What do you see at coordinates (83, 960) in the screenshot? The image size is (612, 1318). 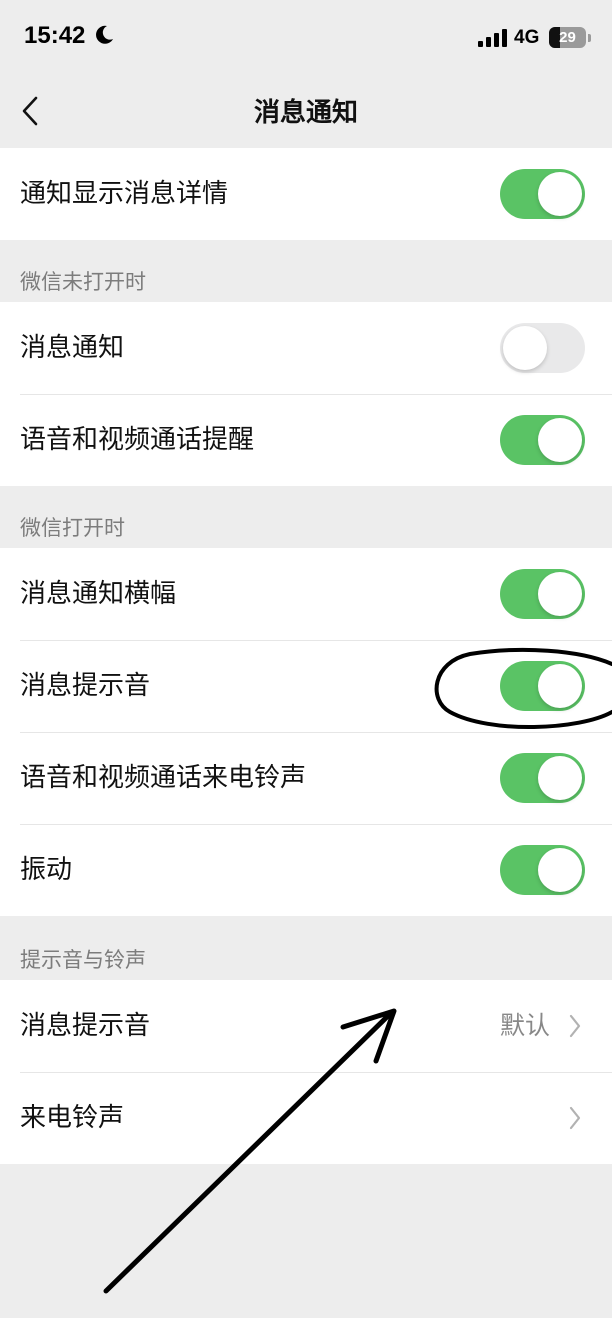 I see `section-header-sounds: 提示音与铃声` at bounding box center [83, 960].